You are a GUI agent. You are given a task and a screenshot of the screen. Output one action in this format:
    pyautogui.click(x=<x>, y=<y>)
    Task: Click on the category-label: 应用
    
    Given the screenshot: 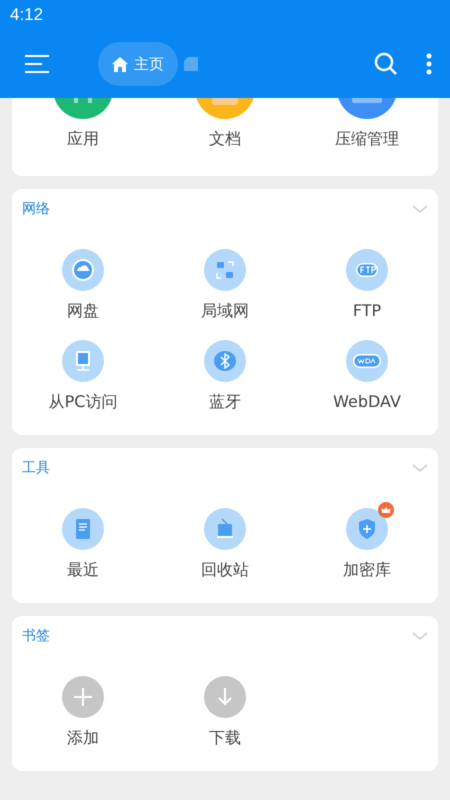 What is the action you would take?
    pyautogui.click(x=83, y=139)
    